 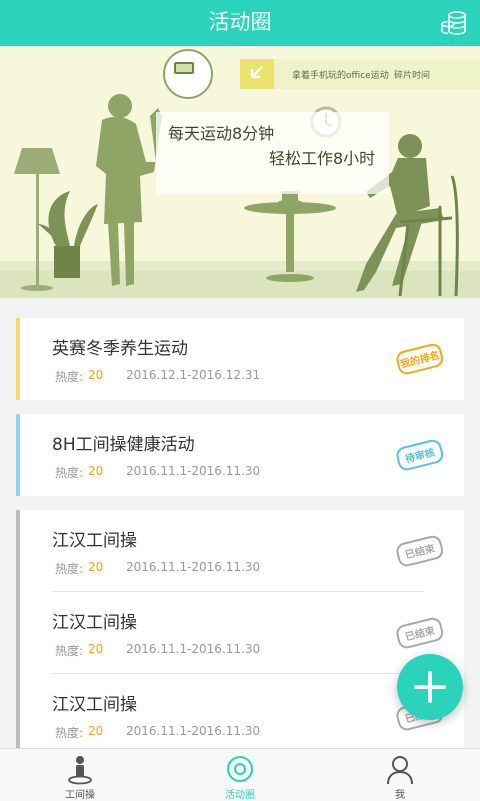 I want to click on bottom-nav: 工间操 活动圈 我, so click(x=240, y=774).